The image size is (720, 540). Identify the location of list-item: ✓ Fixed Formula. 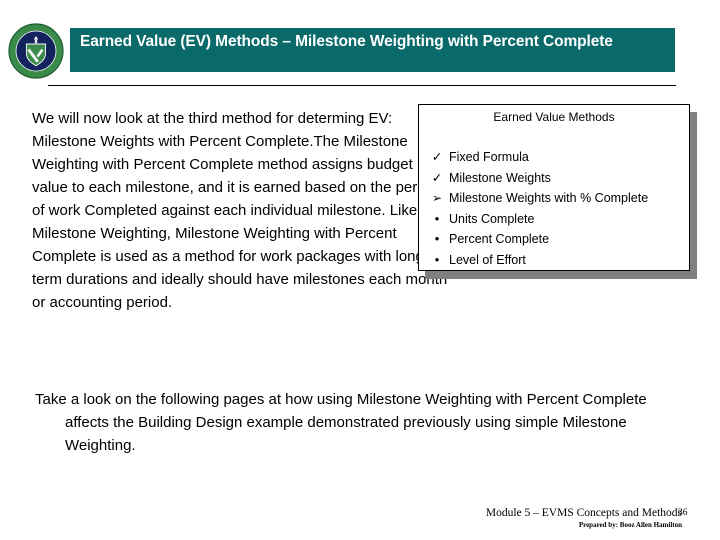
(554, 157).